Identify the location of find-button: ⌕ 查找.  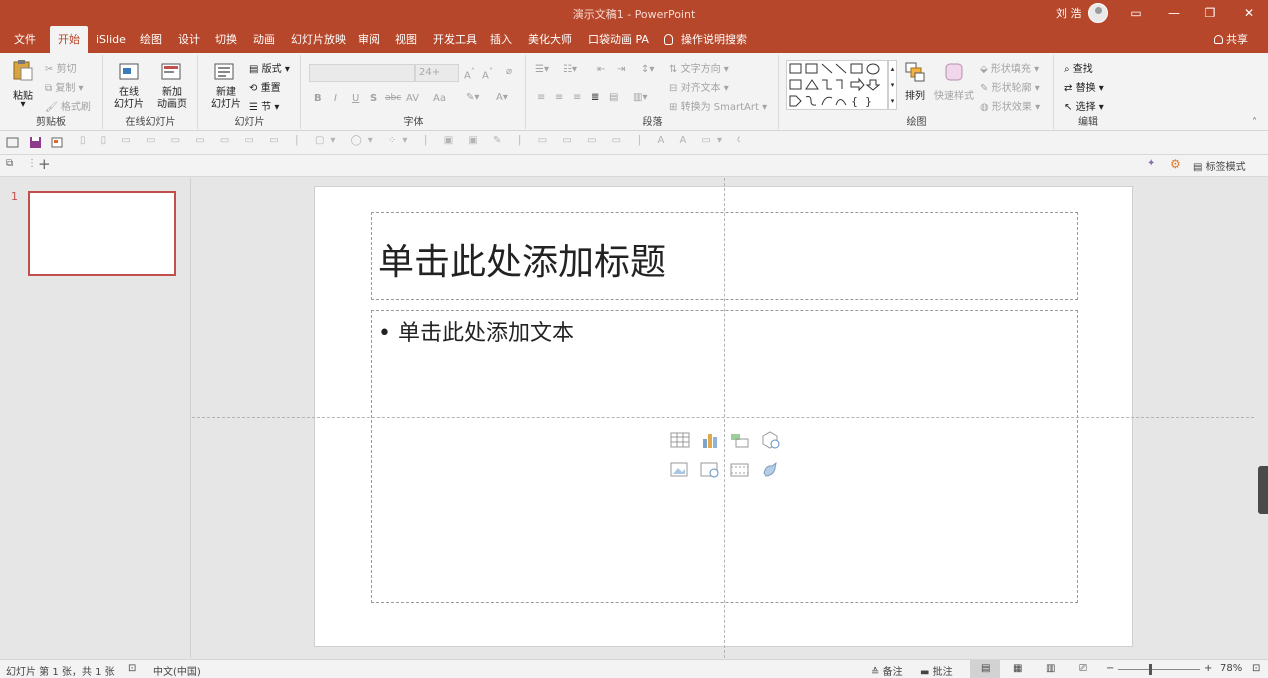
(1078, 67).